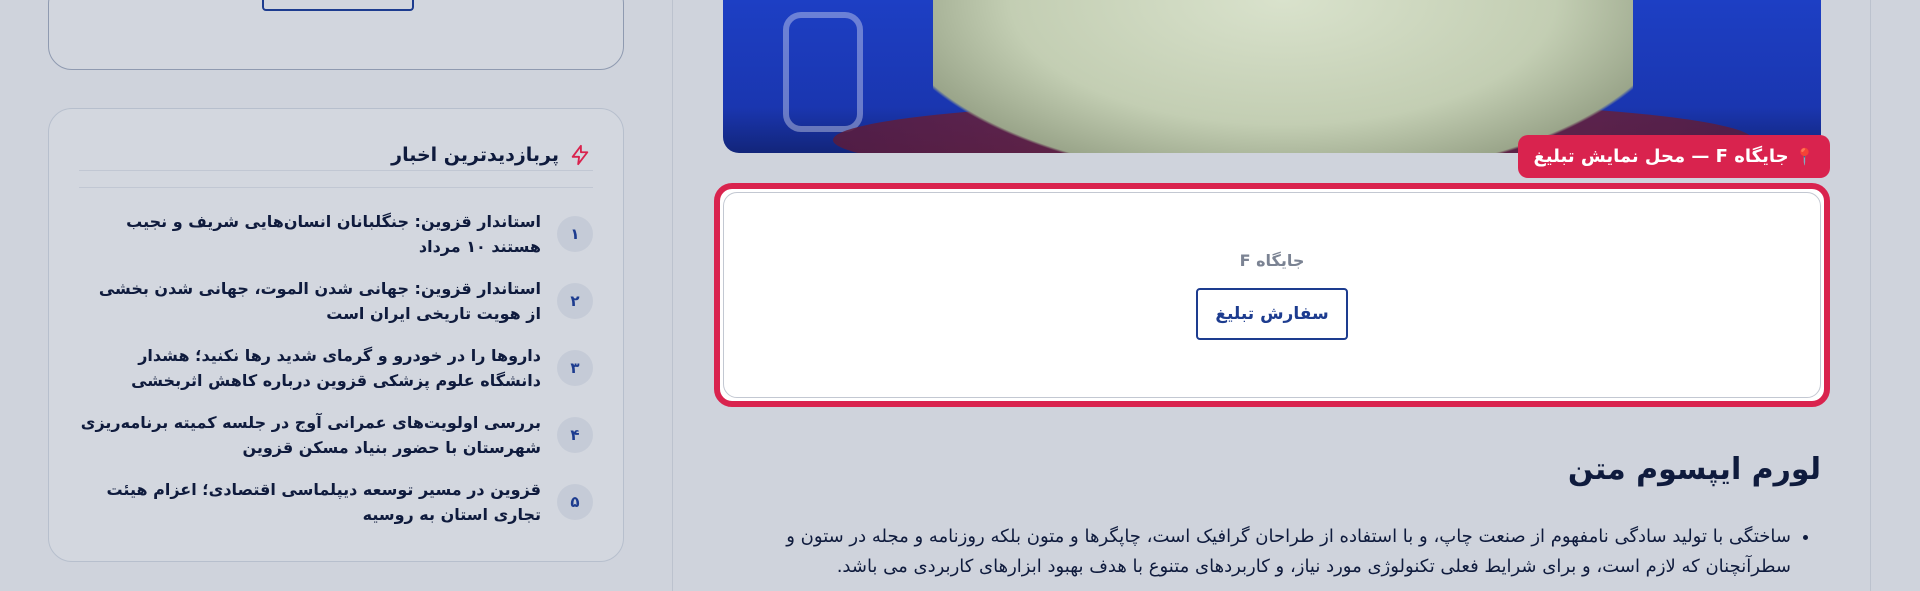 This screenshot has width=1920, height=591. I want to click on news-rank-badge: ۵, so click(575, 501).